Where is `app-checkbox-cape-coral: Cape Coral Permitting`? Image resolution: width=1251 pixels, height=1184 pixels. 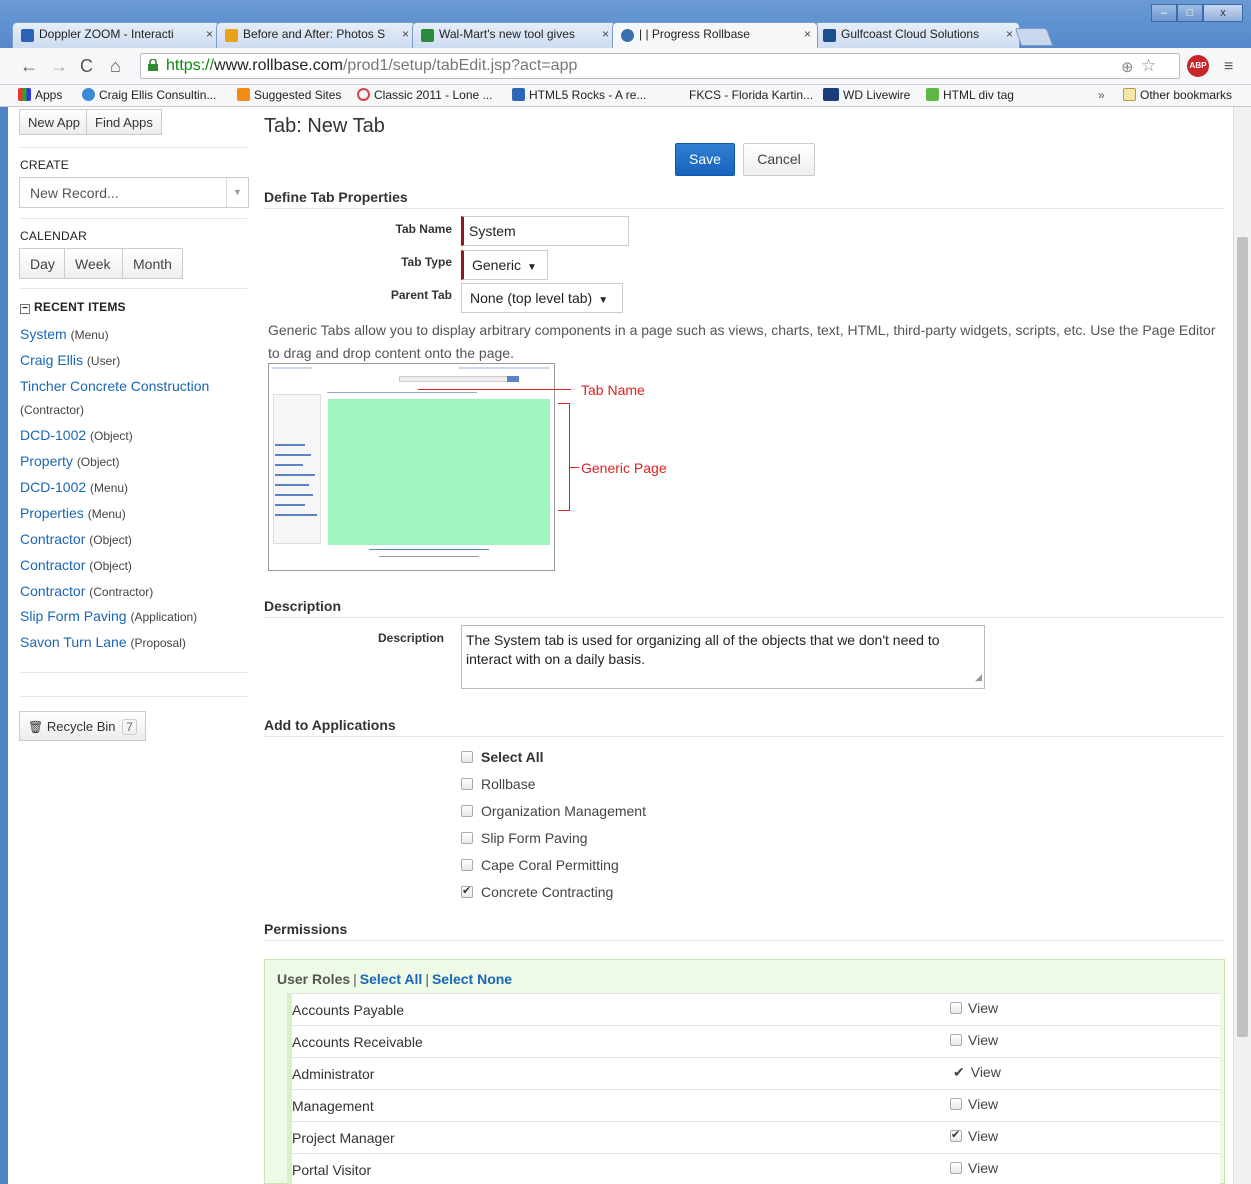 app-checkbox-cape-coral: Cape Coral Permitting is located at coordinates (540, 865).